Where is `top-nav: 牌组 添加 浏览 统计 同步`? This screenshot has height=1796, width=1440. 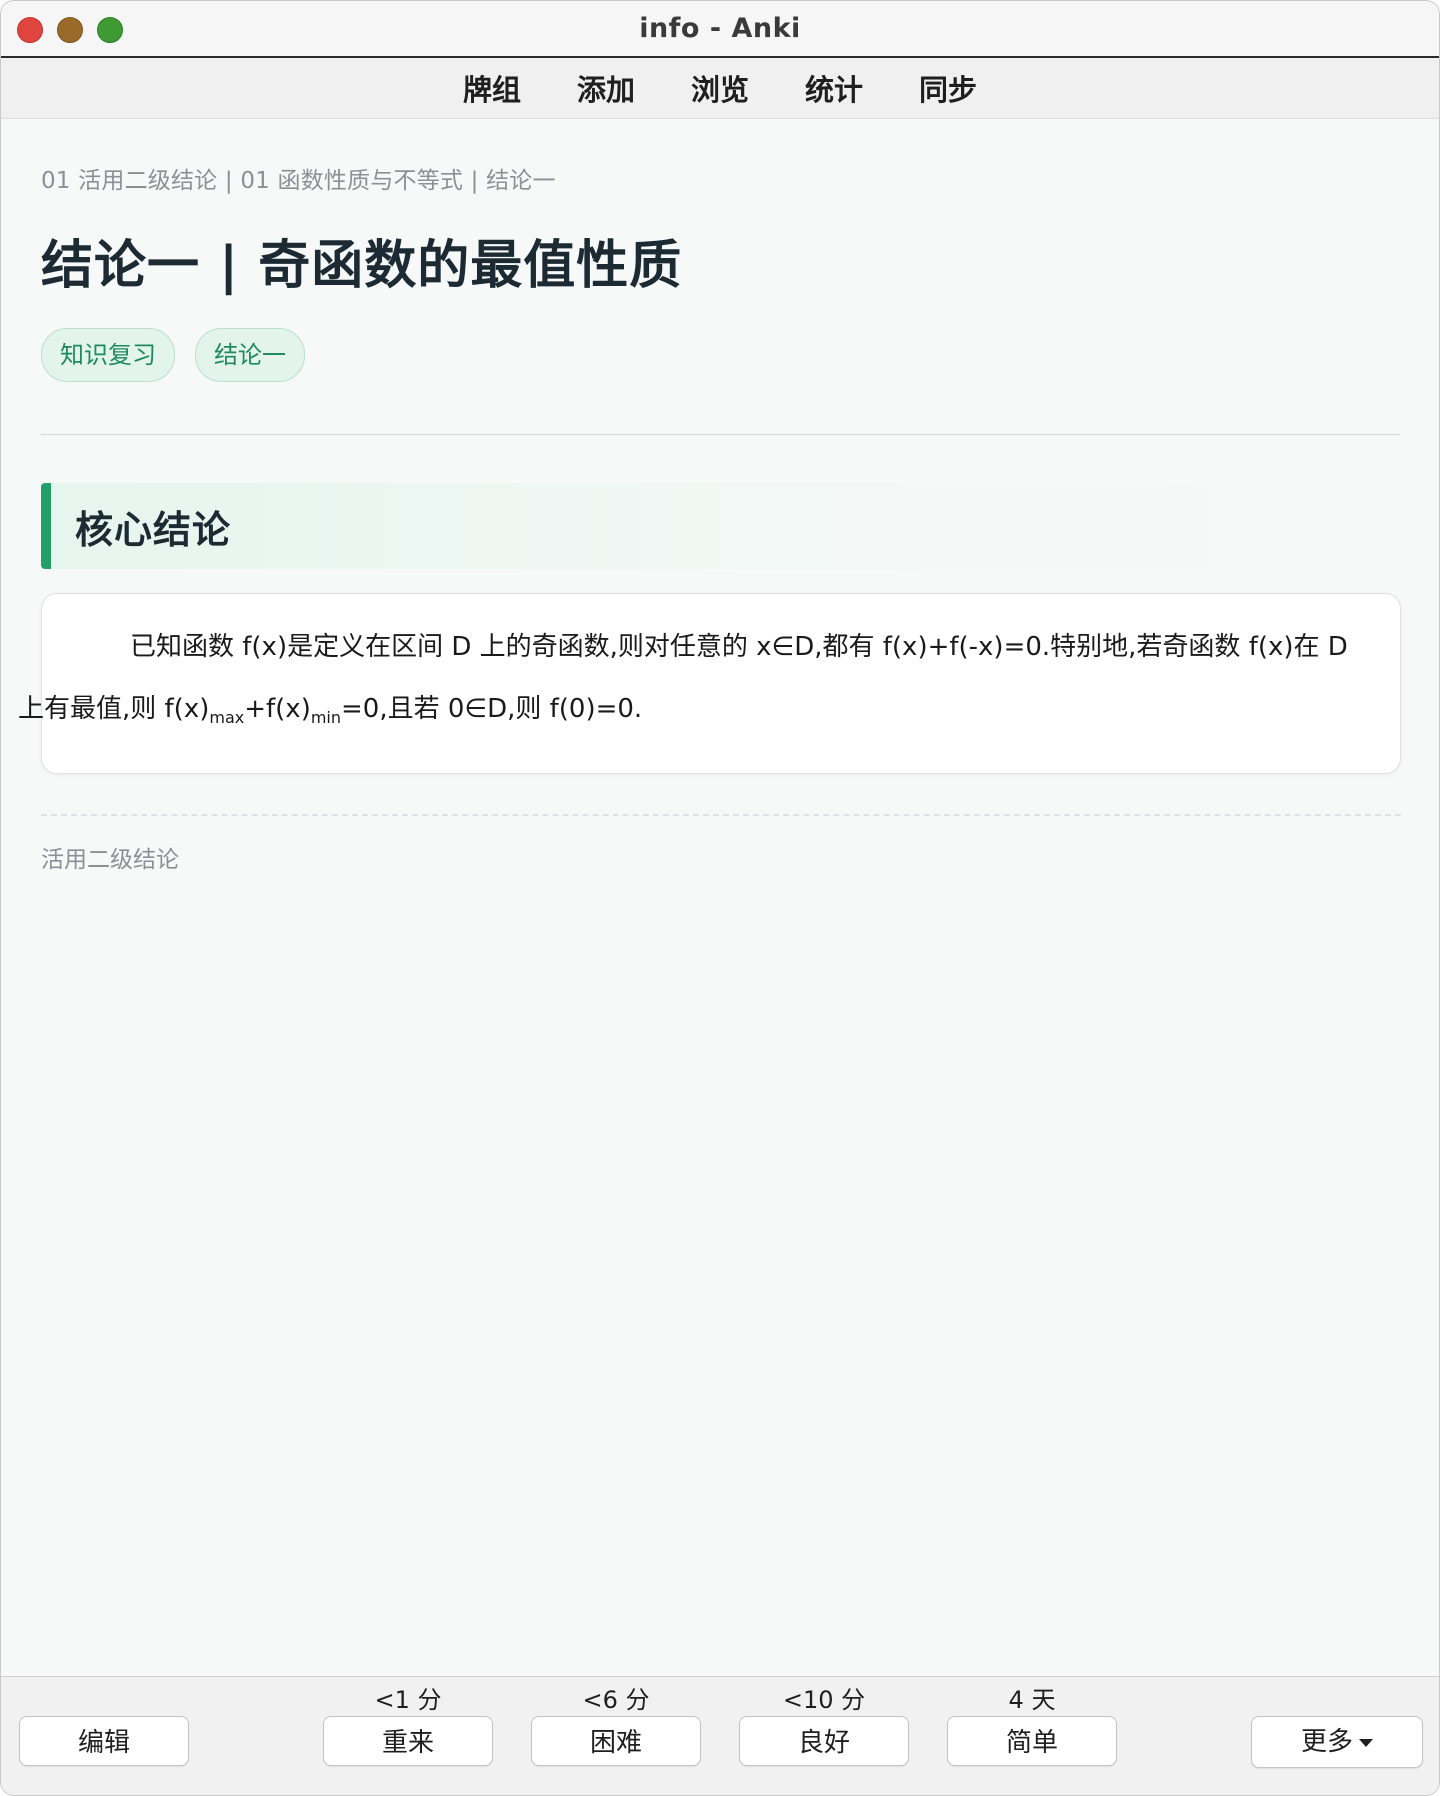
top-nav: 牌组 添加 浏览 统计 同步 is located at coordinates (720, 88).